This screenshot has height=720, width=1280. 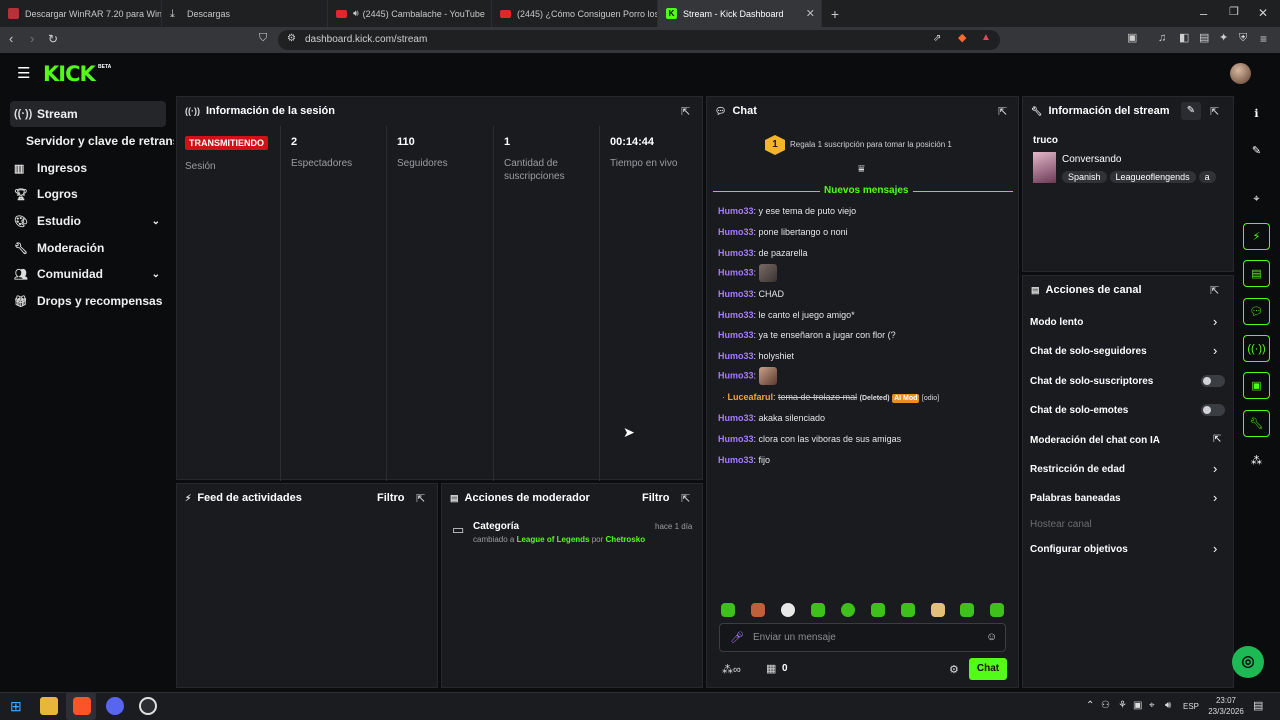 I want to click on chat-message: Humo33:, so click(x=747, y=273).